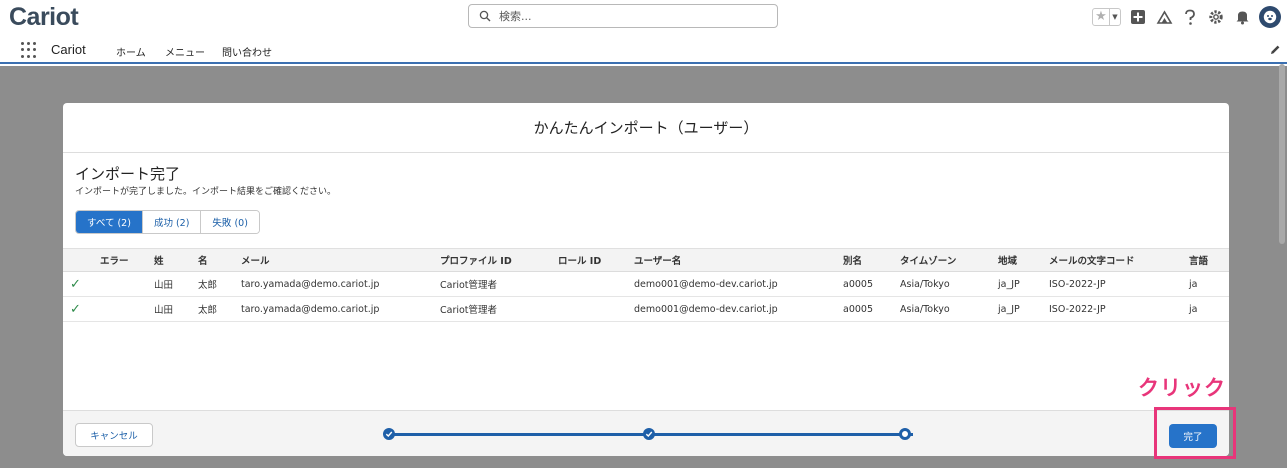 The image size is (1287, 468). Describe the element at coordinates (255, 261) in the screenshot. I see `column-header-email: メール` at that location.